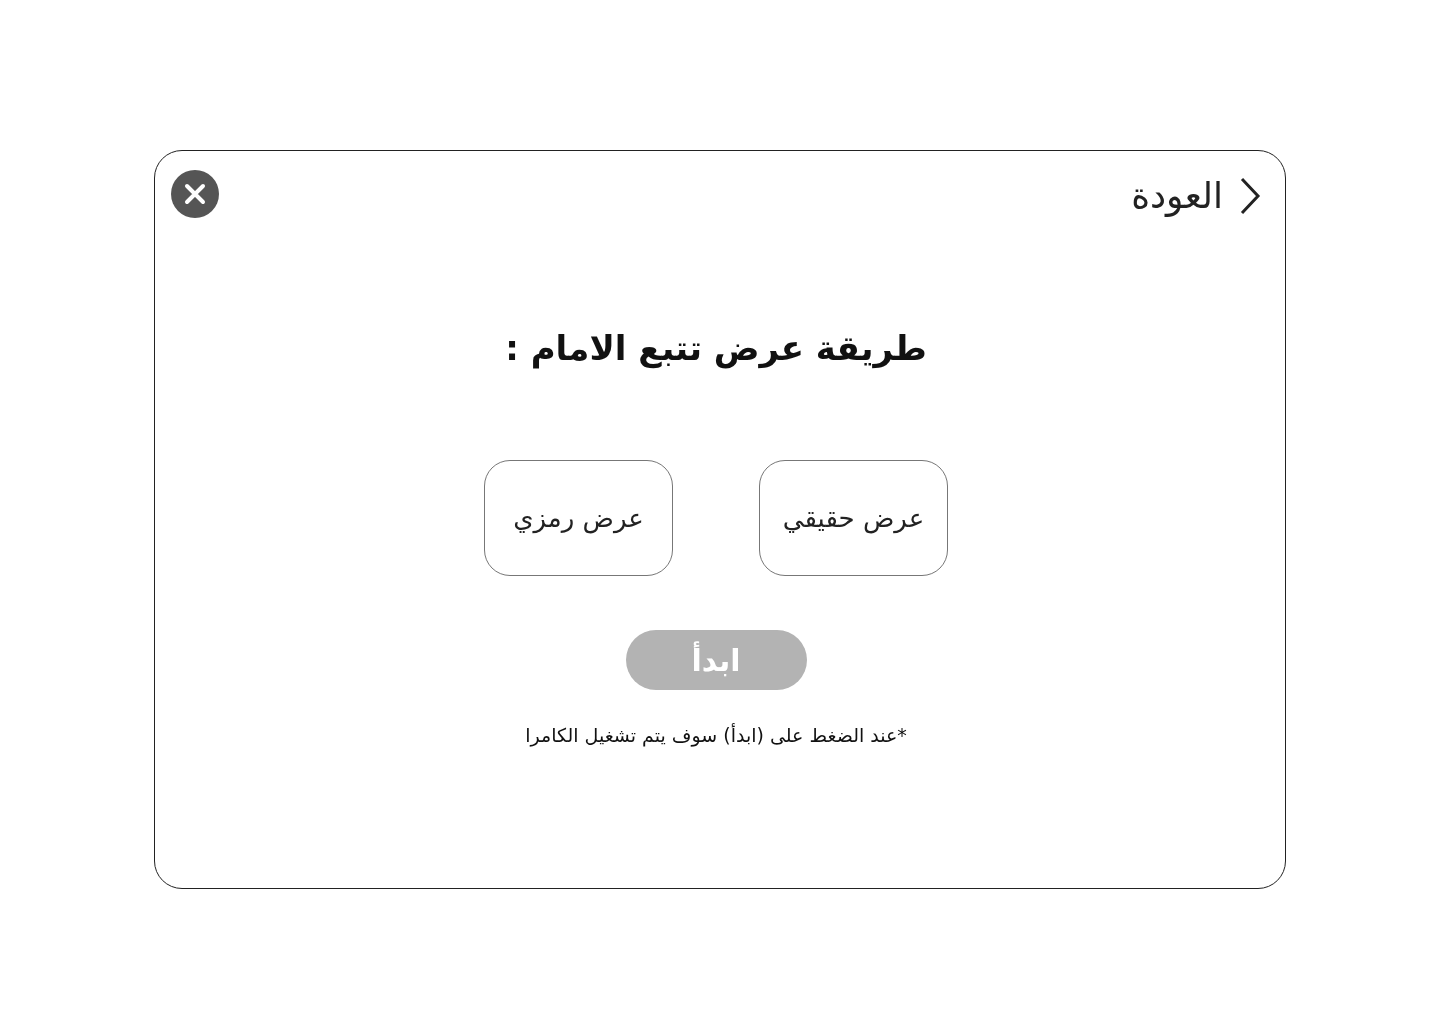  I want to click on close-icon, so click(195, 193).